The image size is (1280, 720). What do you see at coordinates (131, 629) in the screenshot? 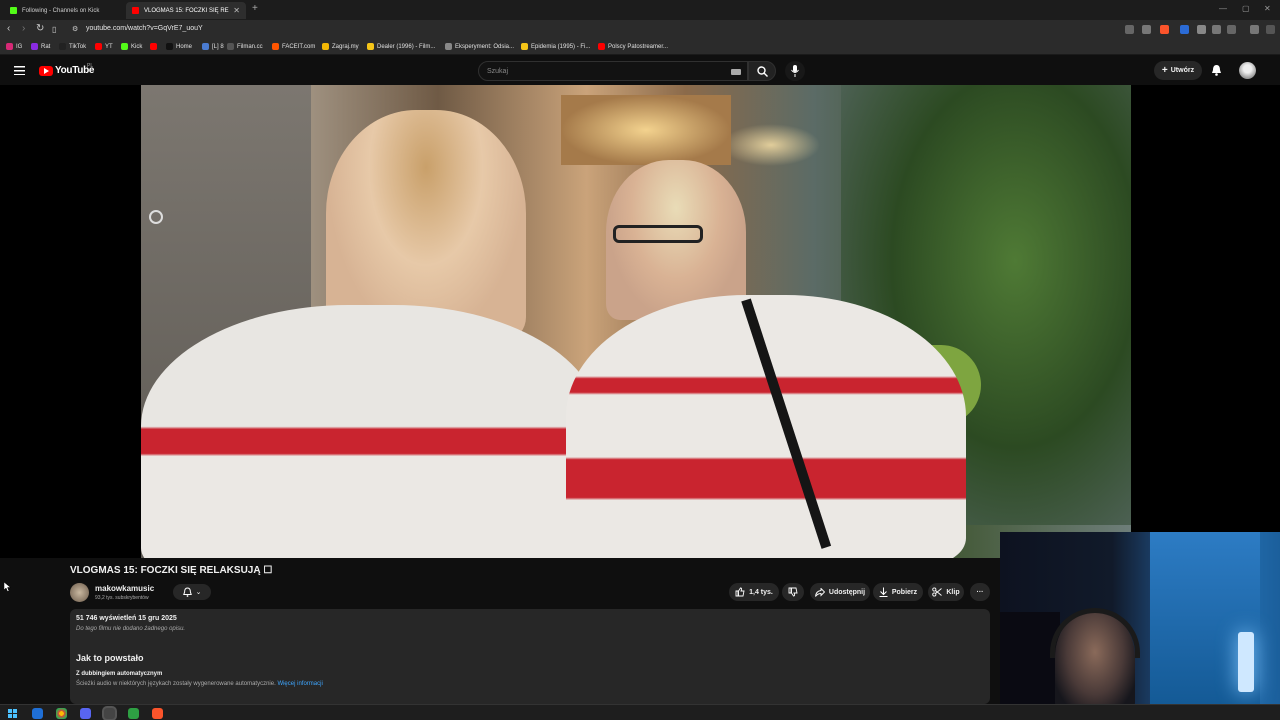
I see `no-description-text: Do tego filmu nie dodano żadnego opisu.` at bounding box center [131, 629].